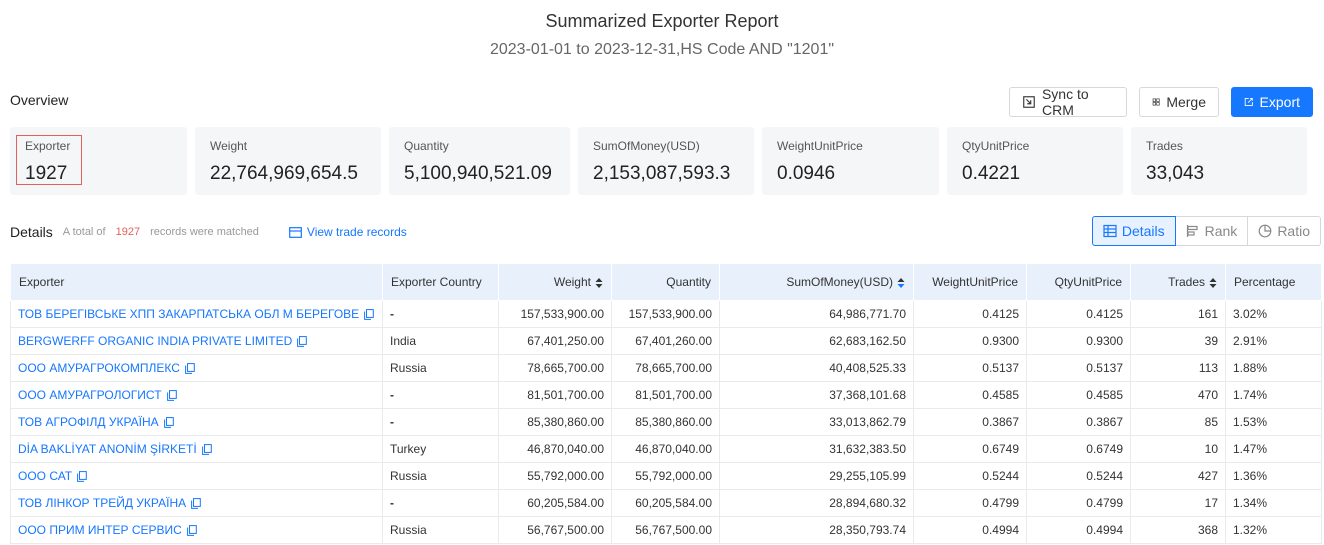 The height and width of the screenshot is (545, 1324). What do you see at coordinates (1207, 476) in the screenshot?
I see `cell-trades-value: 427` at bounding box center [1207, 476].